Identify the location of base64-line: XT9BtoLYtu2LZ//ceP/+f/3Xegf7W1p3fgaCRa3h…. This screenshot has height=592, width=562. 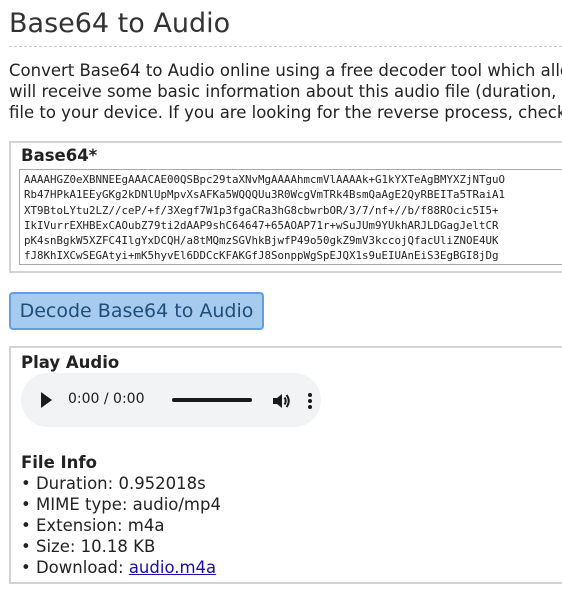
(261, 210).